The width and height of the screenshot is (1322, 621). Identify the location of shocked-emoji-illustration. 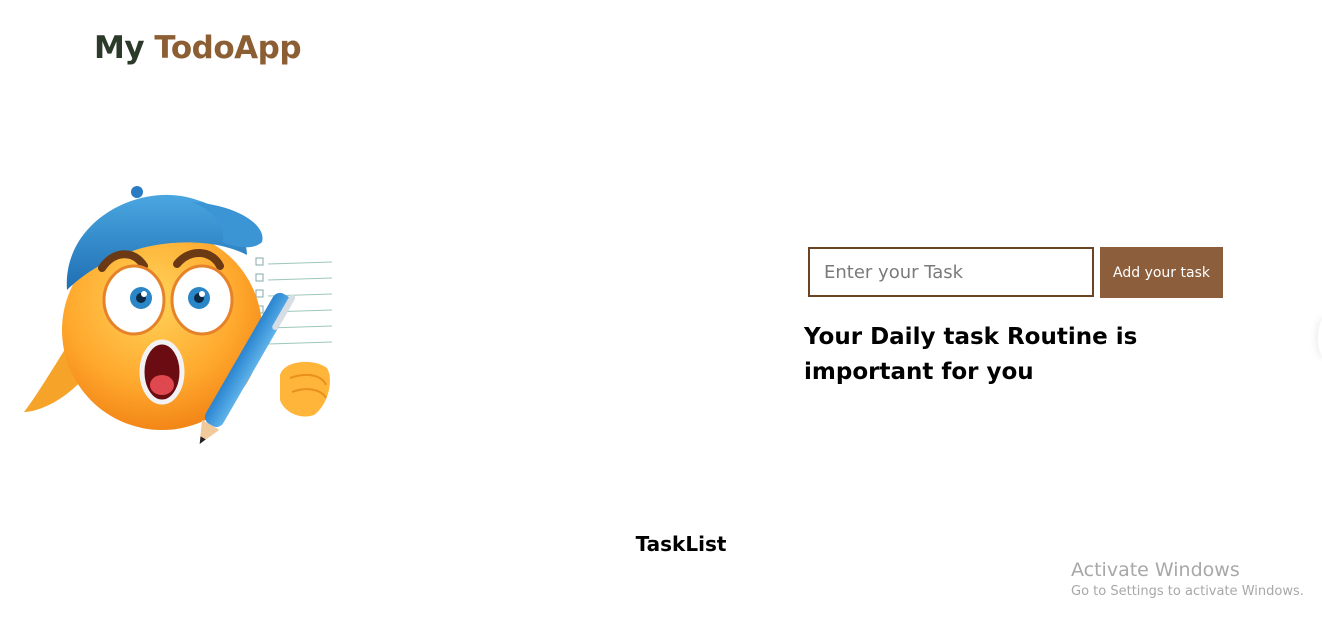
(192, 315).